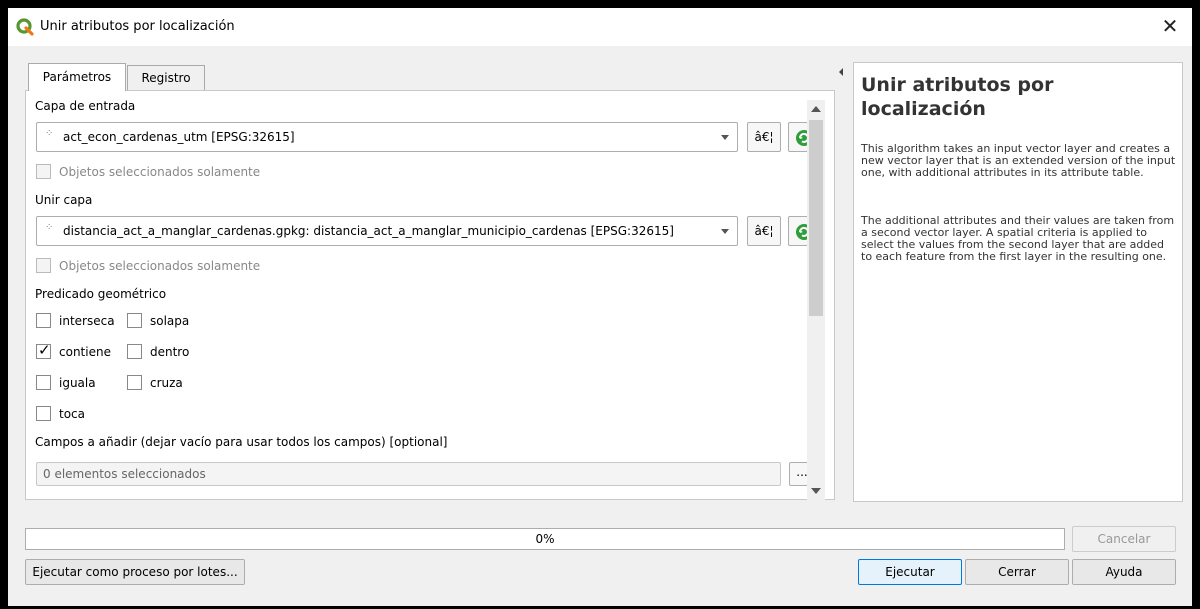  I want to click on predicate-interseca-checkbox, so click(43, 320).